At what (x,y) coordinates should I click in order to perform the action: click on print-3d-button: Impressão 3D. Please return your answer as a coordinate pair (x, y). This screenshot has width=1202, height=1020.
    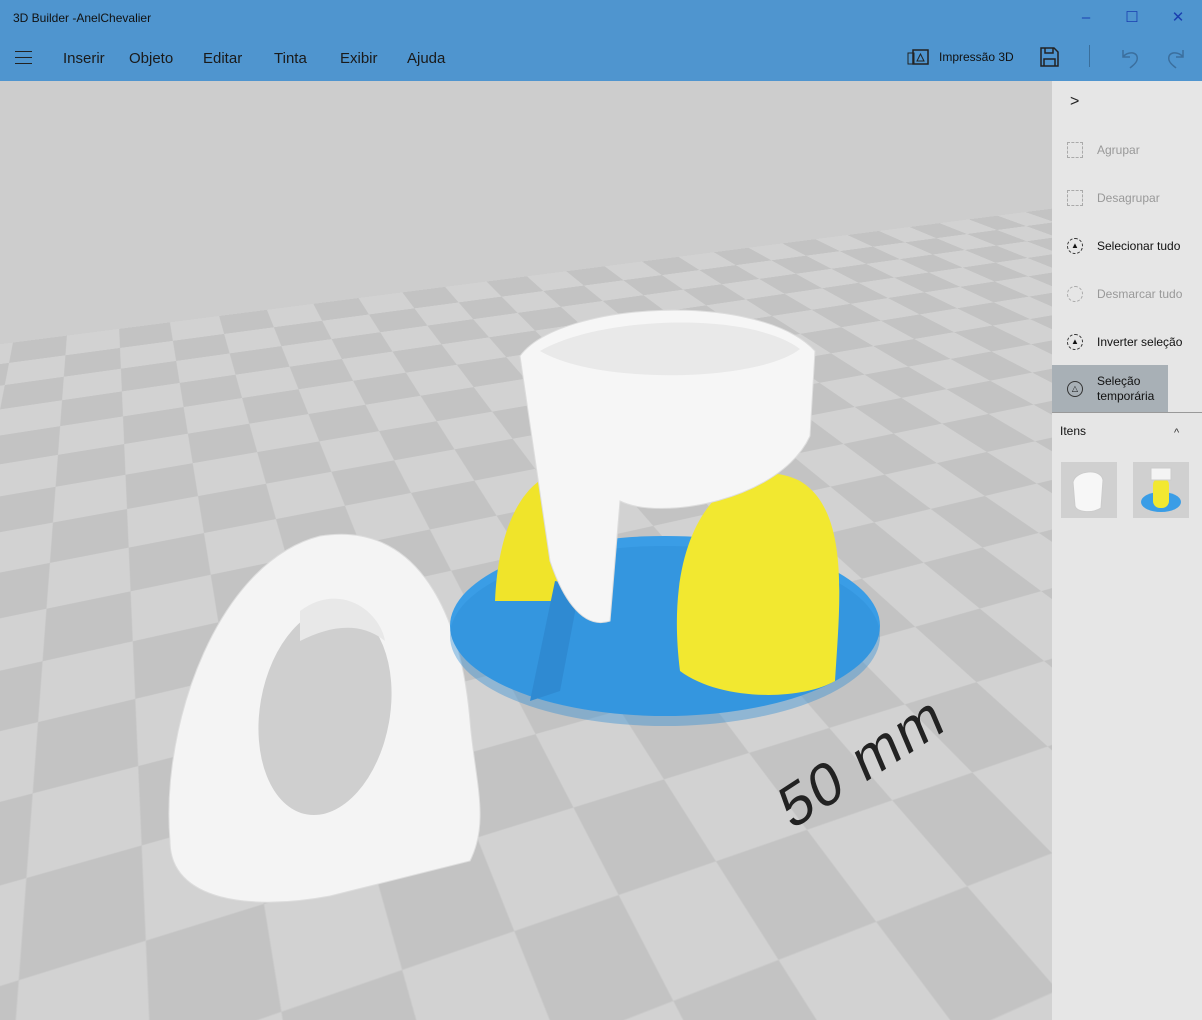
    Looking at the image, I should click on (960, 57).